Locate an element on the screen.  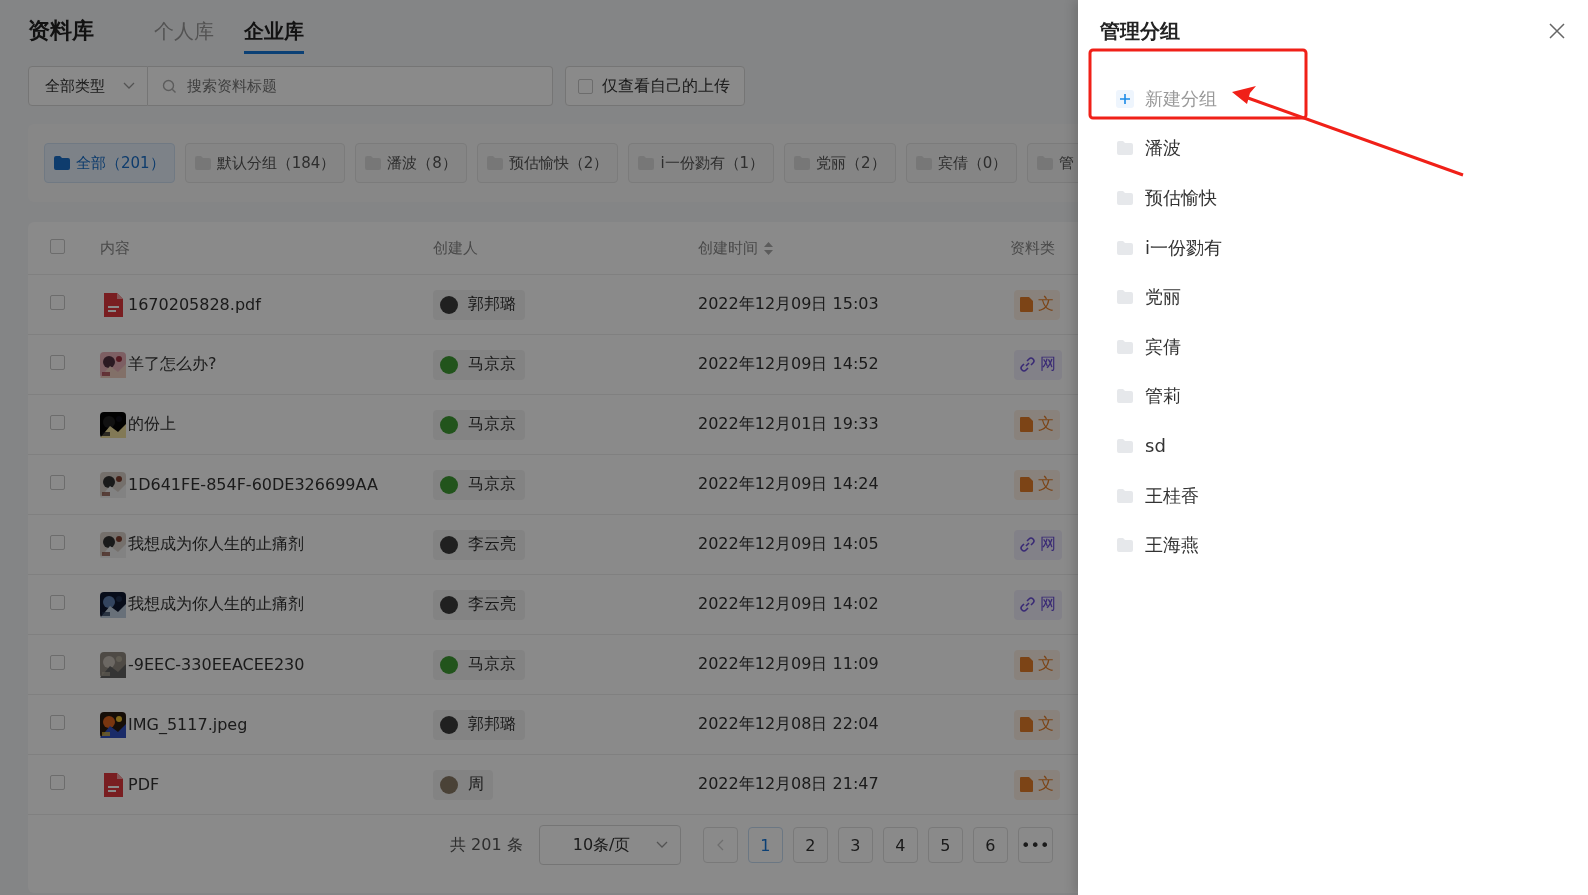
file-title: 1670205828.pdf is located at coordinates (194, 304).